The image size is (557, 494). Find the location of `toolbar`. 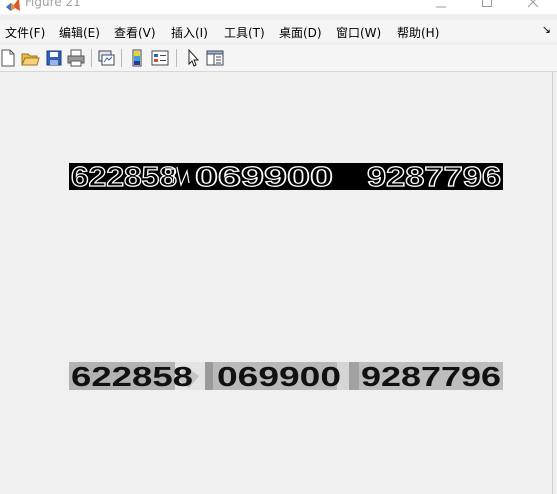

toolbar is located at coordinates (278, 58).